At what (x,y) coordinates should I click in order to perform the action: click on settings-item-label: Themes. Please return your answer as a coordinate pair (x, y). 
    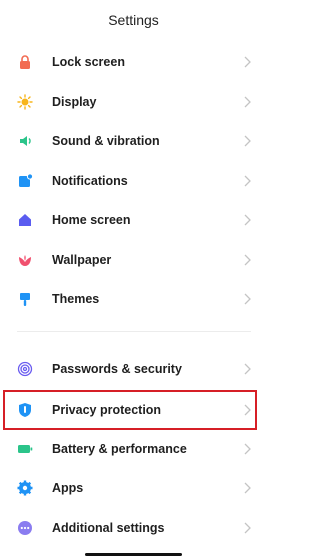
    Looking at the image, I should click on (76, 299).